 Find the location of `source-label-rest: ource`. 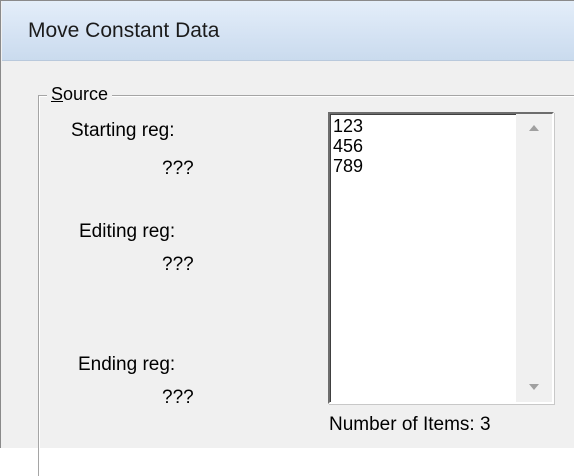

source-label-rest: ource is located at coordinates (86, 94).